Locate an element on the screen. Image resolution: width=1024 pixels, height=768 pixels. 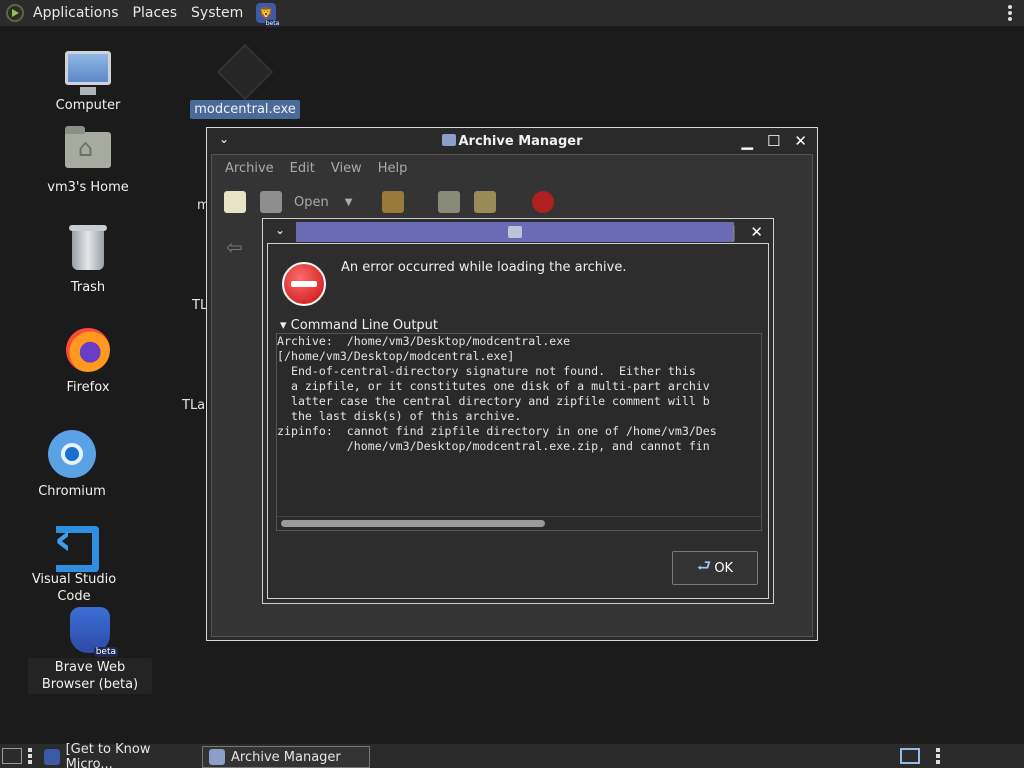
maximize-icon: ☐ is located at coordinates (773, 141).